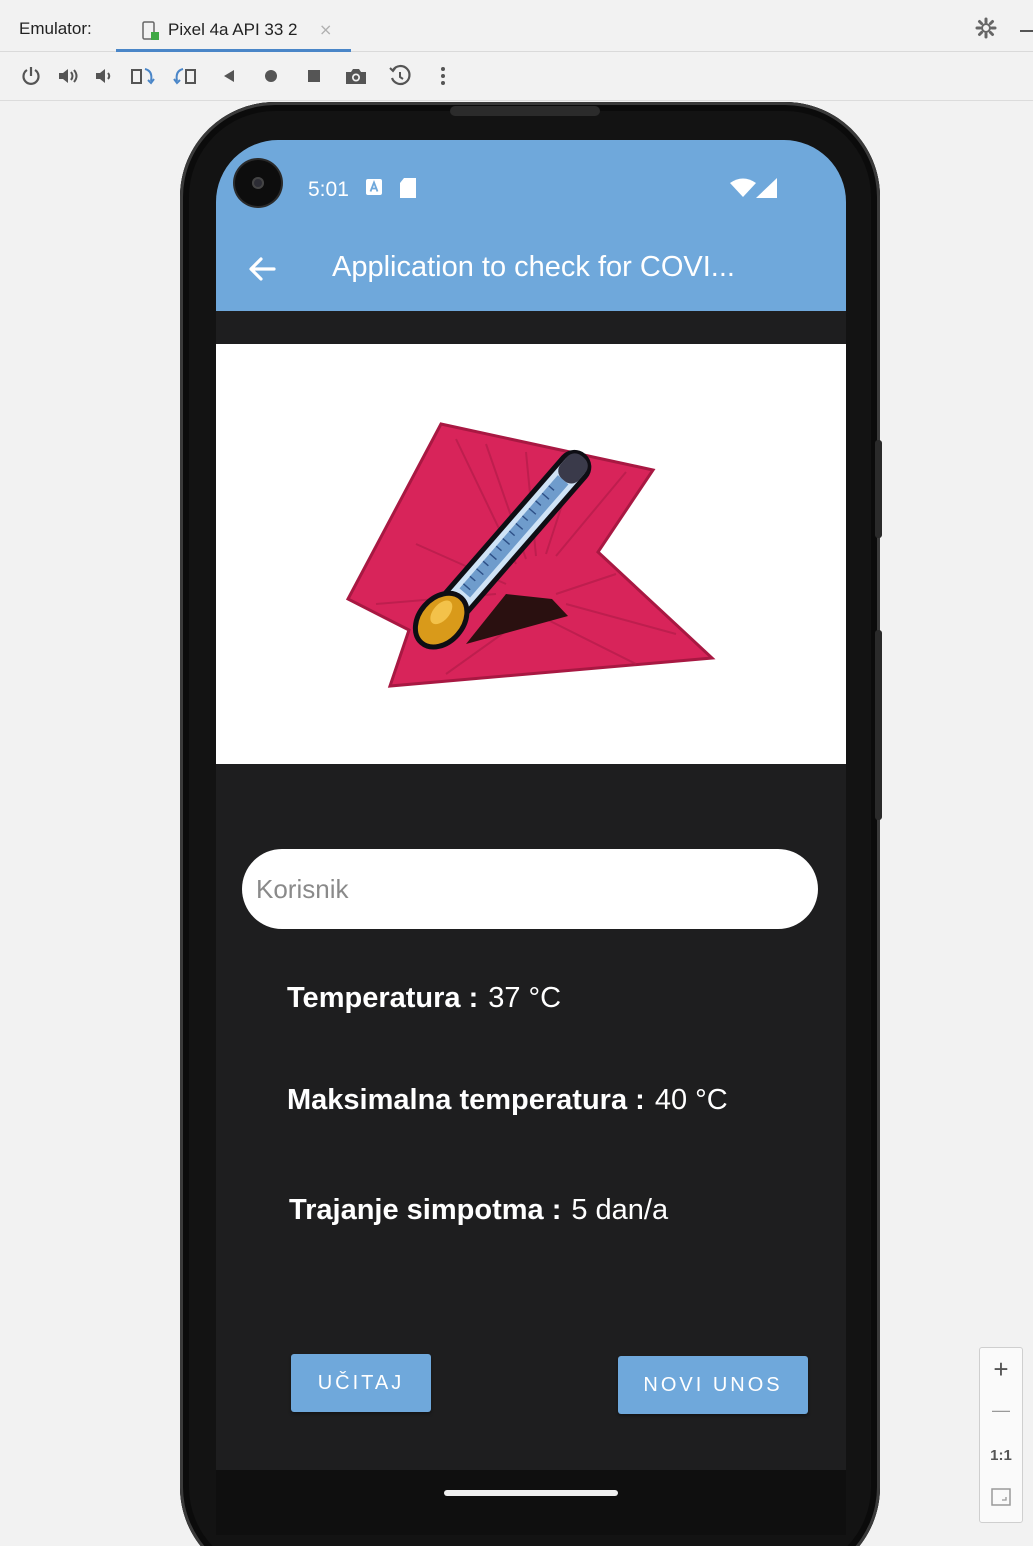  Describe the element at coordinates (258, 183) in the screenshot. I see `front-camera` at that location.